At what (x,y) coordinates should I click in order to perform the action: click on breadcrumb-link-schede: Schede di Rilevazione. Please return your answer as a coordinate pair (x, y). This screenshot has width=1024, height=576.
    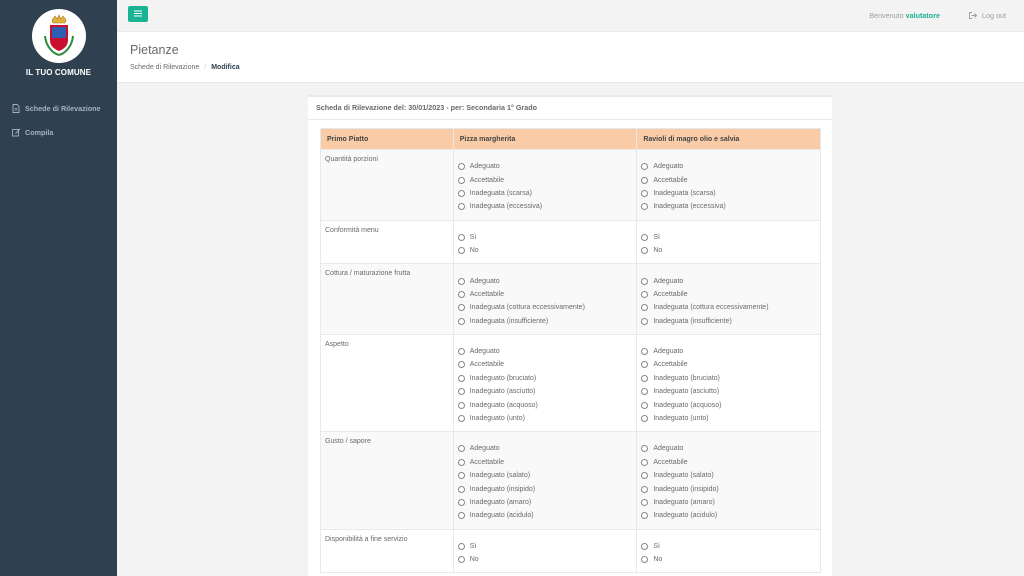
    Looking at the image, I should click on (164, 67).